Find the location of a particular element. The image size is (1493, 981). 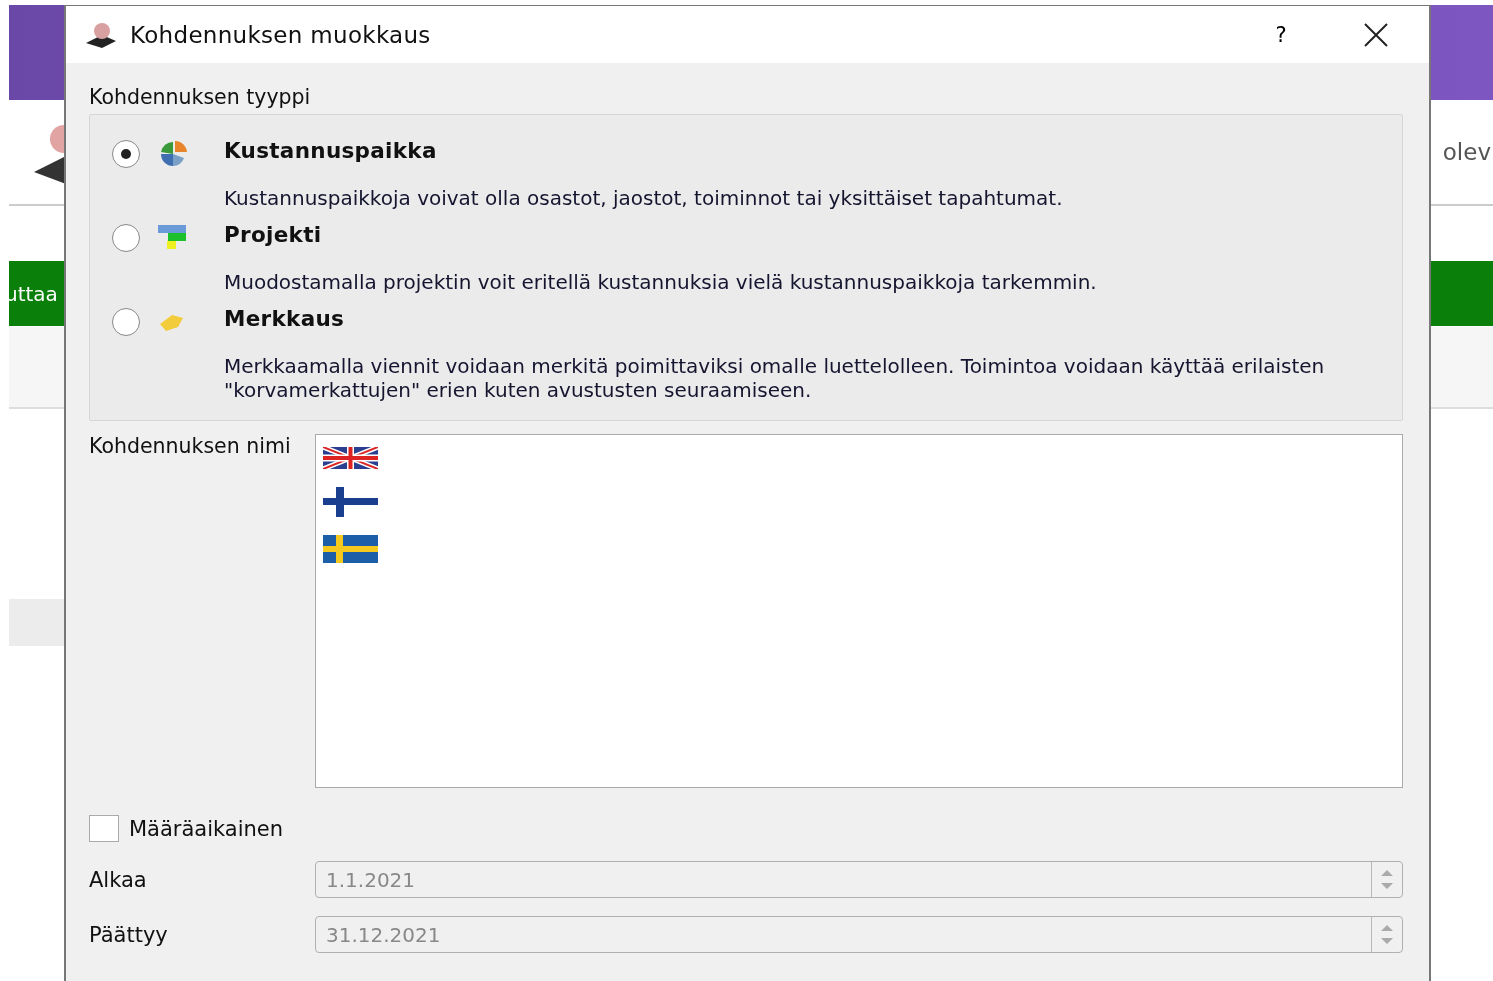

checkbox-label: Määräaikainen is located at coordinates (206, 828).